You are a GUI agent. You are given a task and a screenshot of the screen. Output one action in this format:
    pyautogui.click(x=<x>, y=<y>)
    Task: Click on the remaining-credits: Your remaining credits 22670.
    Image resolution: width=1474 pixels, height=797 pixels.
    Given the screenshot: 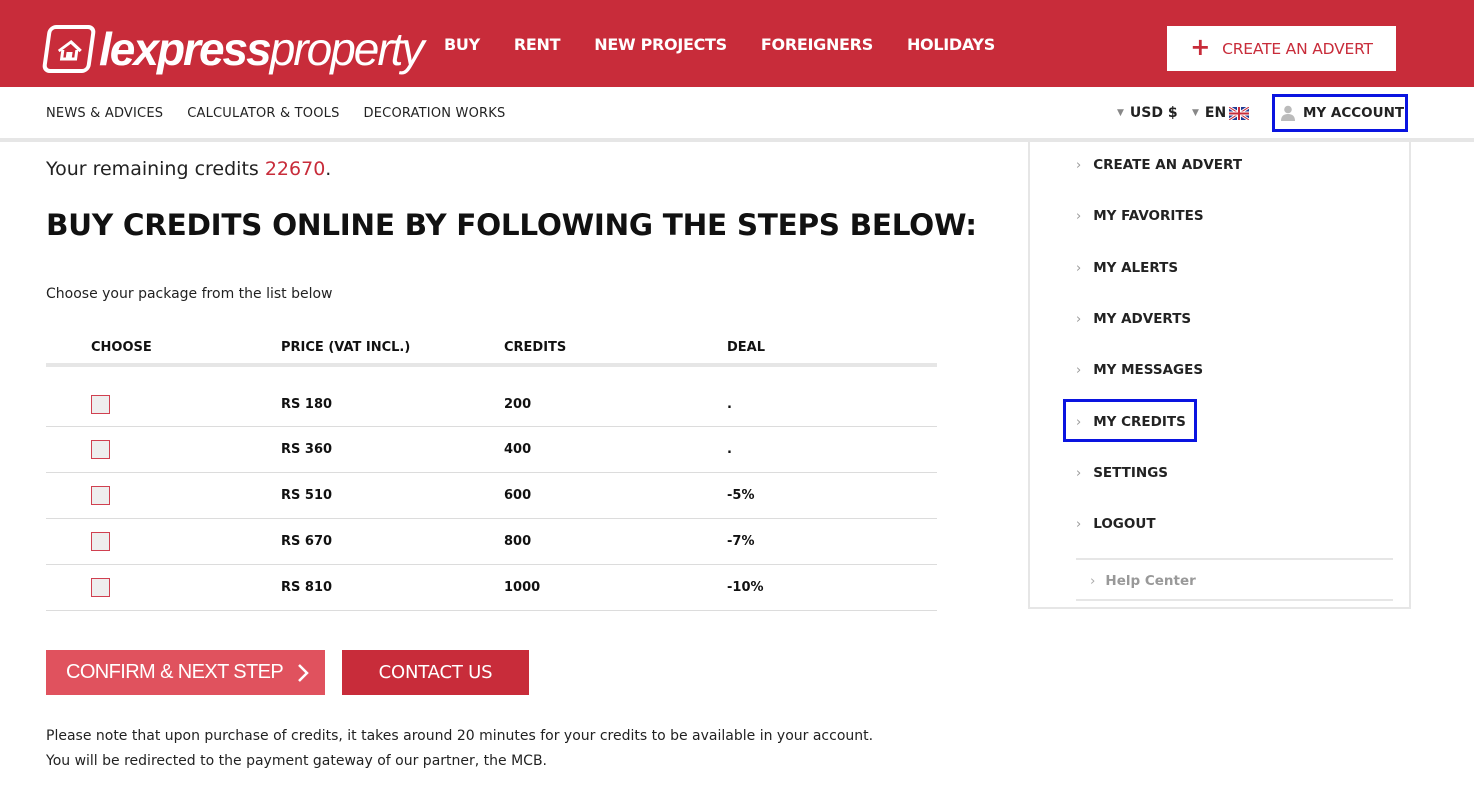 What is the action you would take?
    pyautogui.click(x=188, y=169)
    